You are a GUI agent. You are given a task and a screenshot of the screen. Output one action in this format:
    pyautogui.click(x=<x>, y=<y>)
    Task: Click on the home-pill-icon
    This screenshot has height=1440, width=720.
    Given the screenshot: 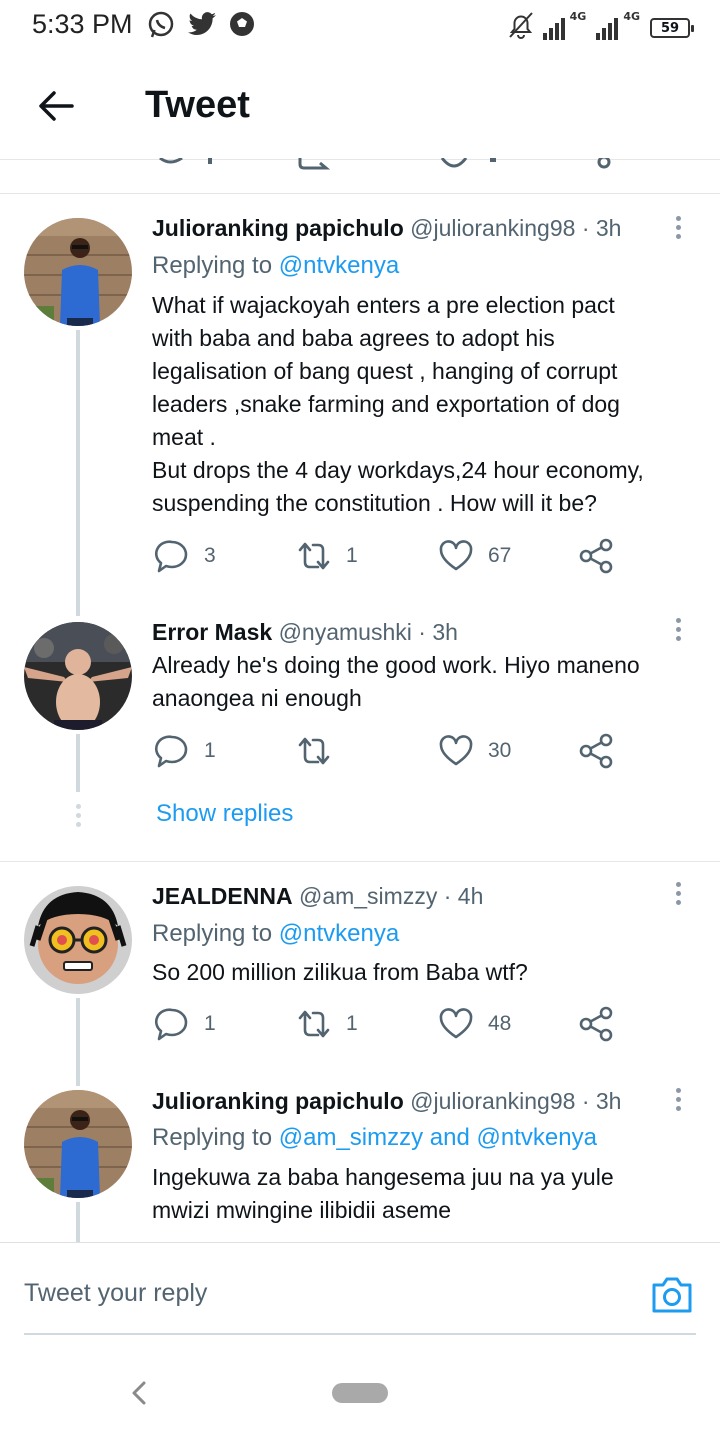 What is the action you would take?
    pyautogui.click(x=360, y=1393)
    